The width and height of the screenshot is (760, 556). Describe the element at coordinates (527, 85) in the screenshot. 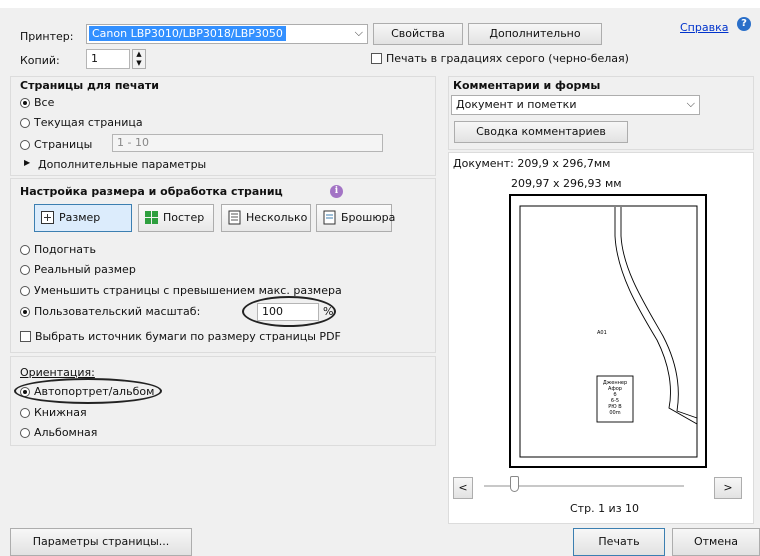

I see `comments-title: Комментарии и формы` at that location.